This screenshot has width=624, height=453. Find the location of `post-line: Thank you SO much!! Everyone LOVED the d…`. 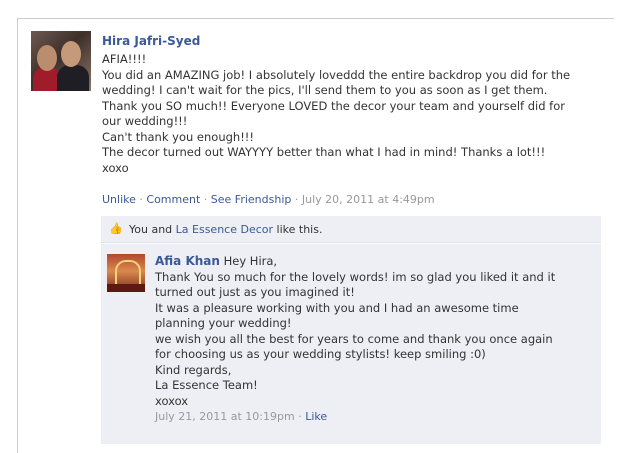

post-line: Thank you SO much!! Everyone LOVED the d… is located at coordinates (333, 105).